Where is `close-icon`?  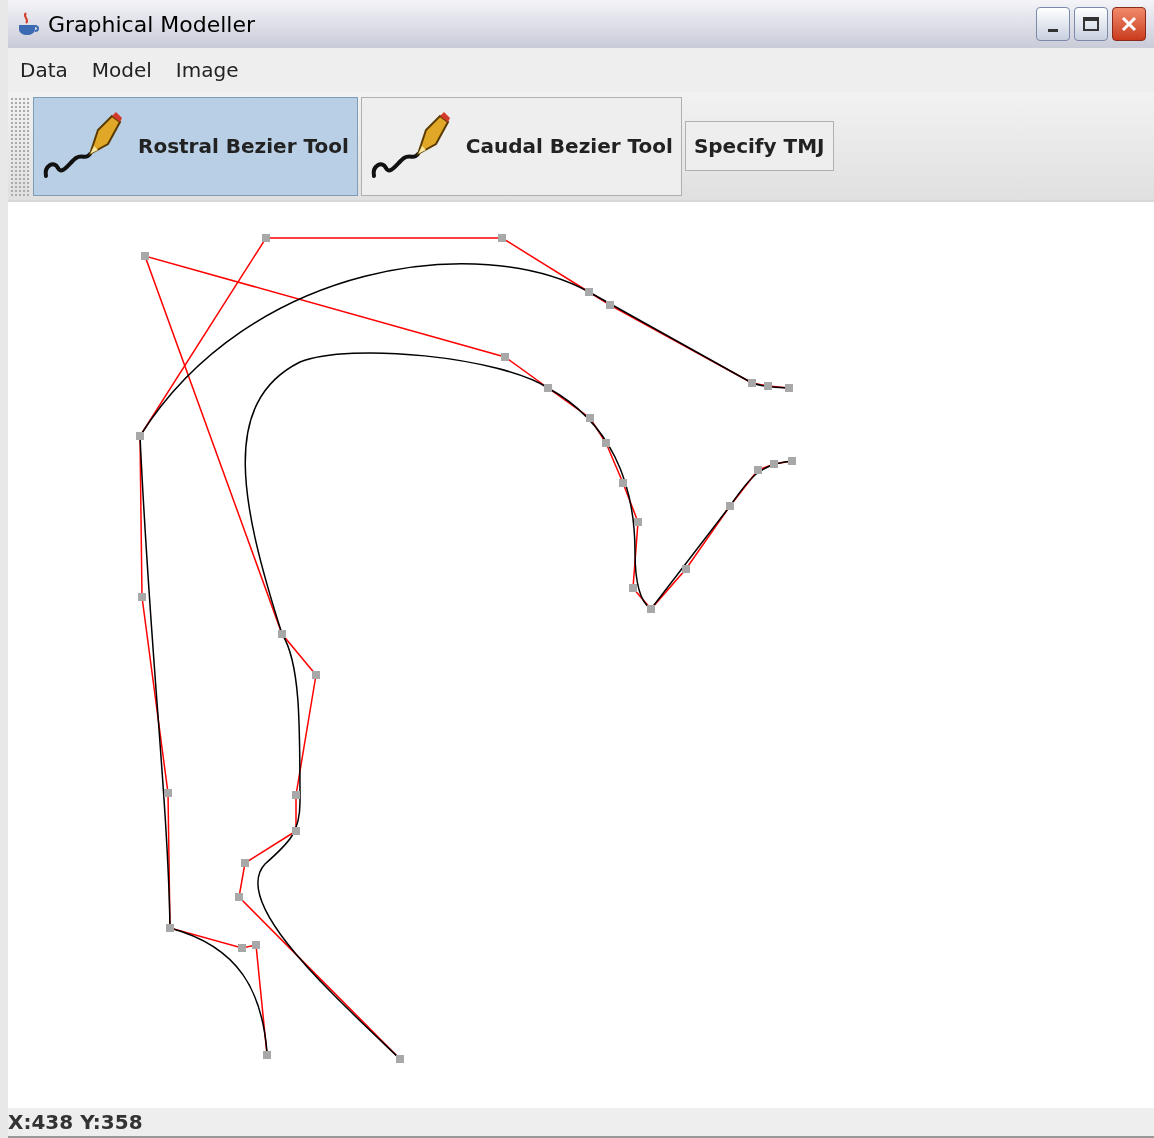
close-icon is located at coordinates (1129, 24).